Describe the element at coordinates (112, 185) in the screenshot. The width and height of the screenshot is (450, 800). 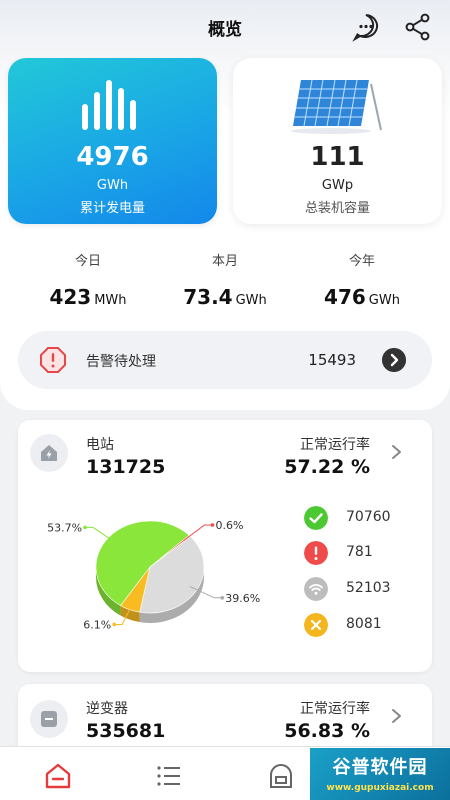
I see `total-generation-unit: GWh` at that location.